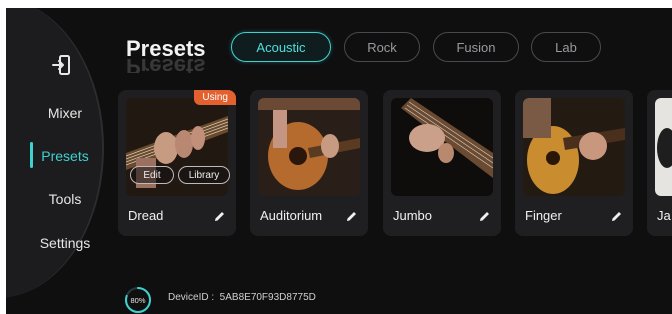 The image size is (672, 314). I want to click on library-button: Library, so click(204, 175).